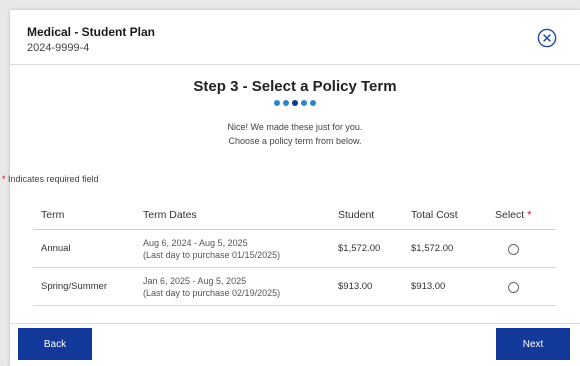 This screenshot has height=366, width=580. I want to click on total-cost: $913.00, so click(428, 286).